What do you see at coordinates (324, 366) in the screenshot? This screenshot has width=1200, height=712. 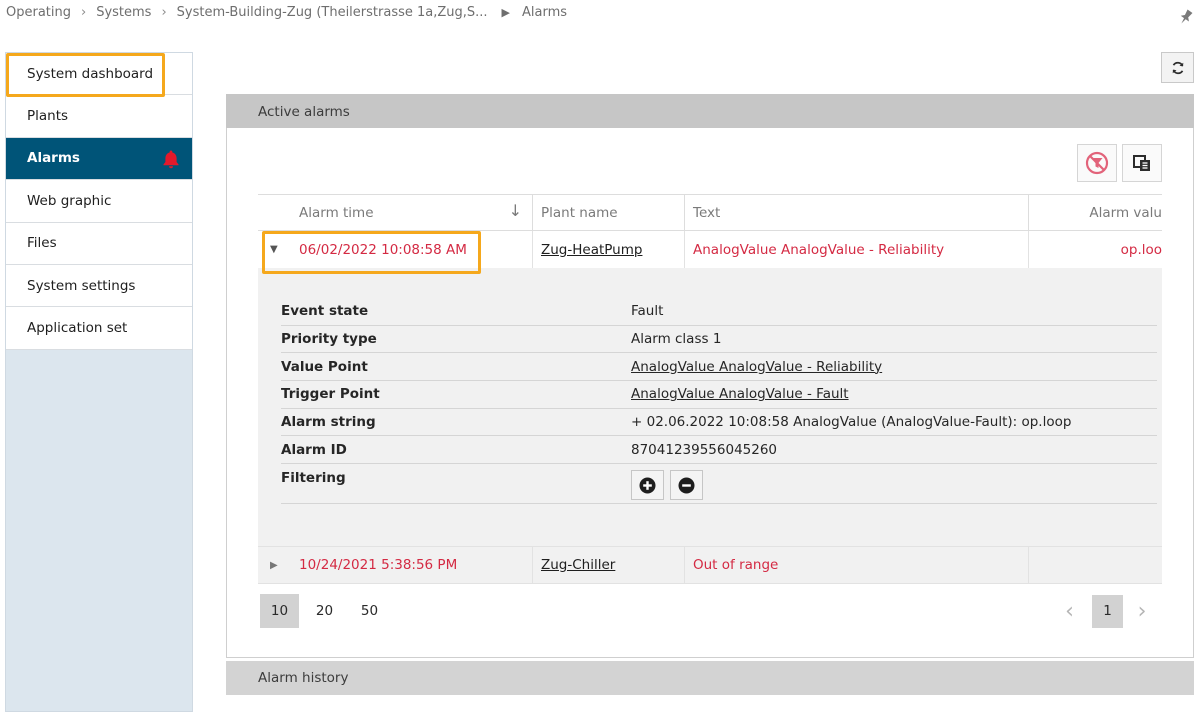 I see `detail-label: Value Point` at bounding box center [324, 366].